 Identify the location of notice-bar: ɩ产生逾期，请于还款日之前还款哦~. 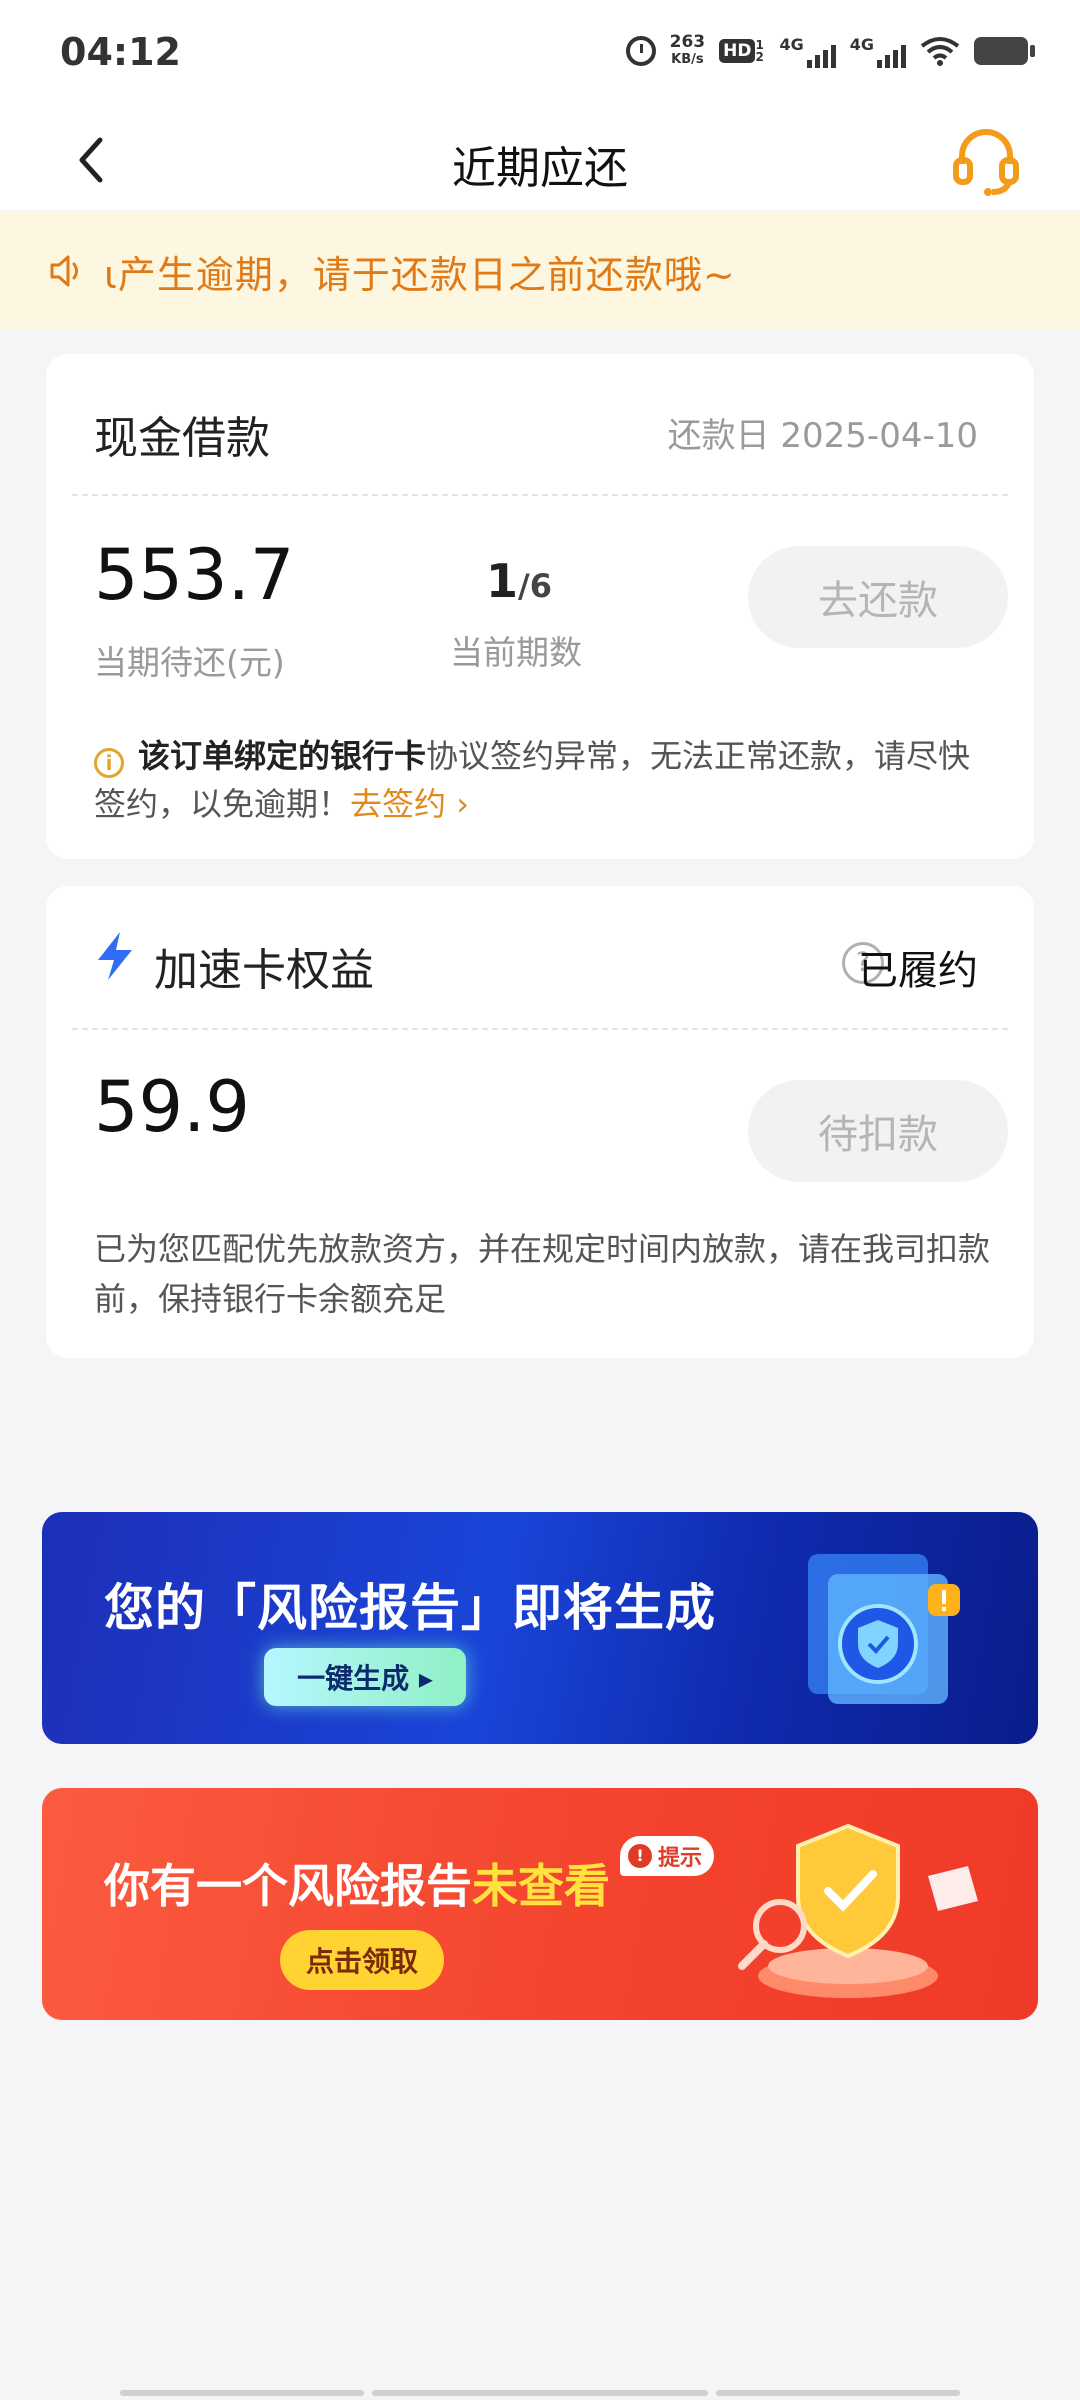
(540, 271).